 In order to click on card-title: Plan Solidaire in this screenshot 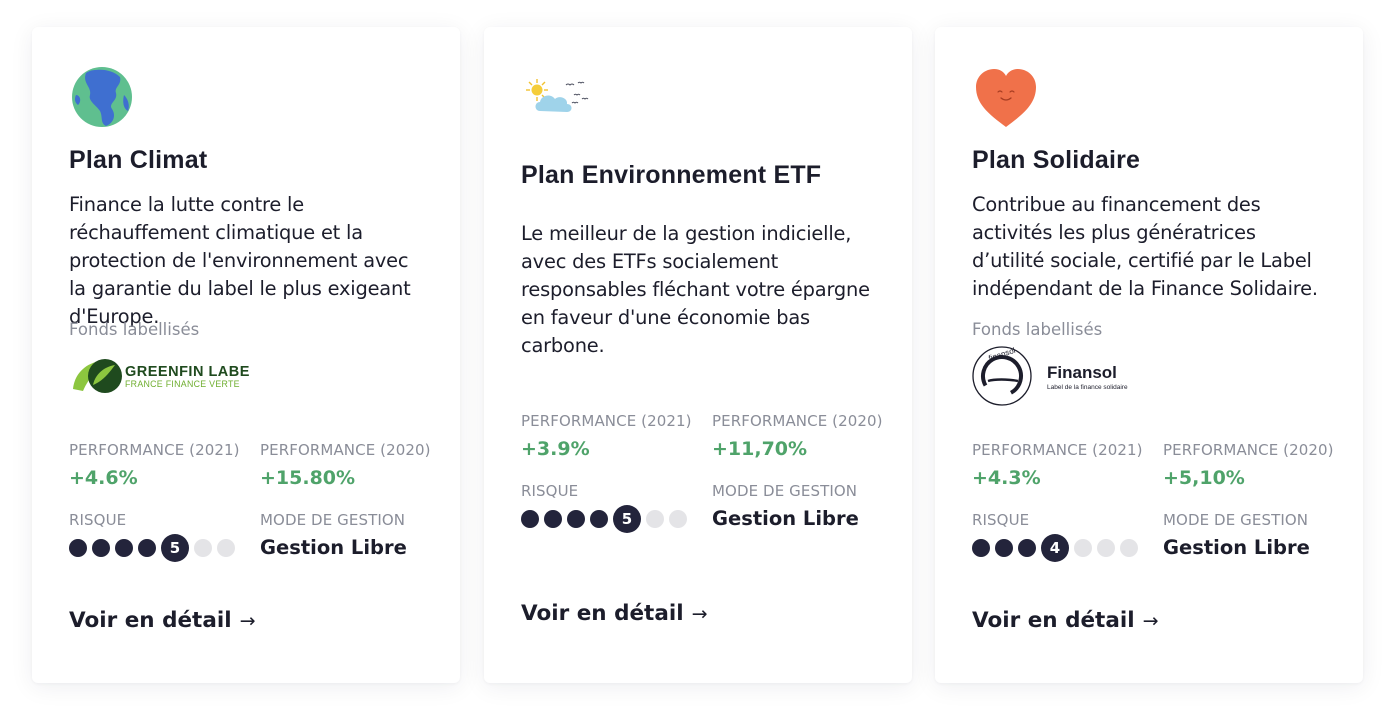, I will do `click(1056, 160)`.